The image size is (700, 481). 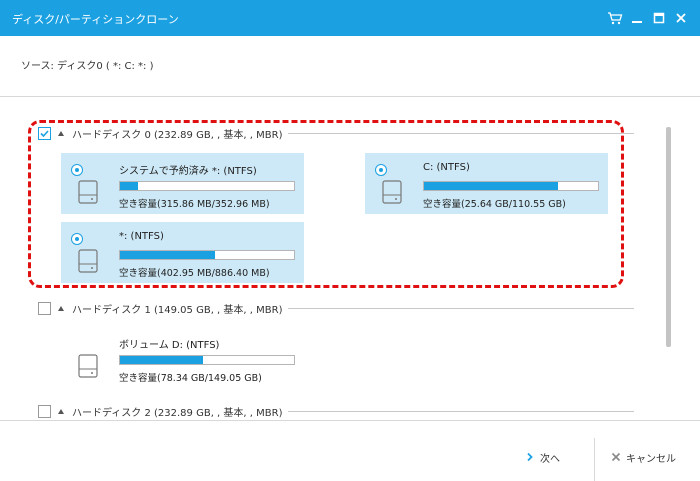 What do you see at coordinates (194, 204) in the screenshot?
I see `free-space-label: 空き容量(315.86 MB/352.96 MB)` at bounding box center [194, 204].